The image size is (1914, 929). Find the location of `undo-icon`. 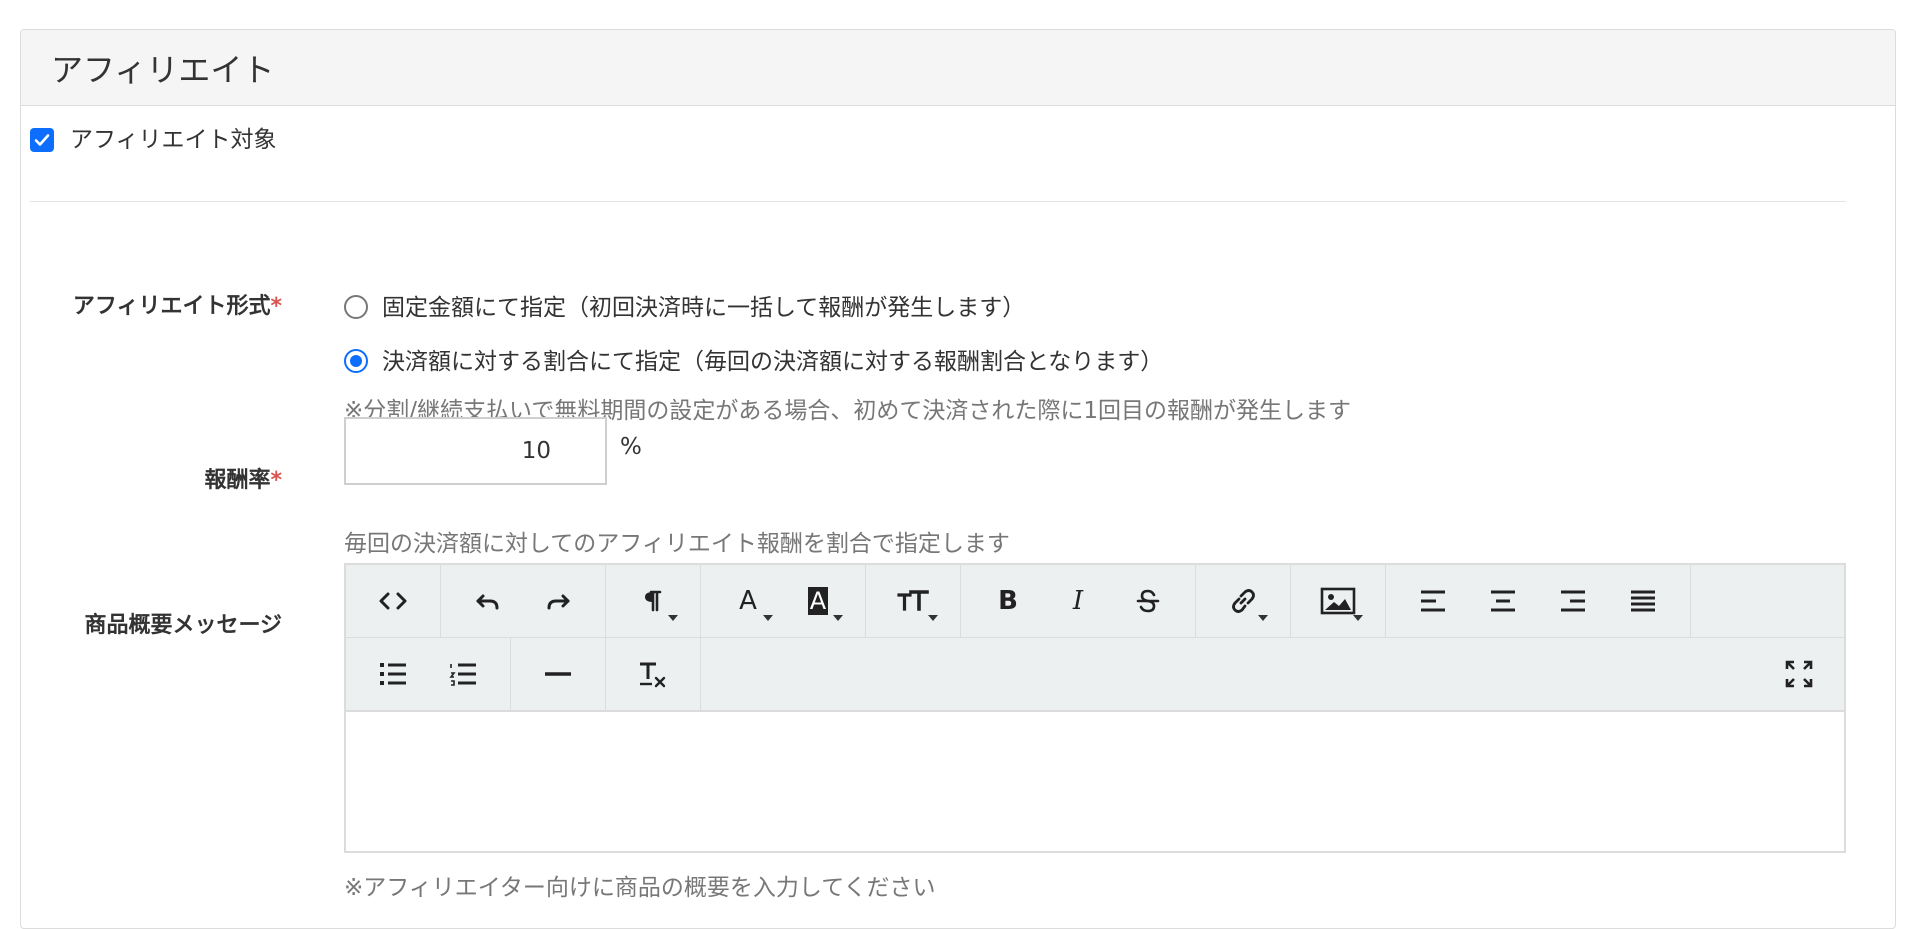

undo-icon is located at coordinates (487, 602).